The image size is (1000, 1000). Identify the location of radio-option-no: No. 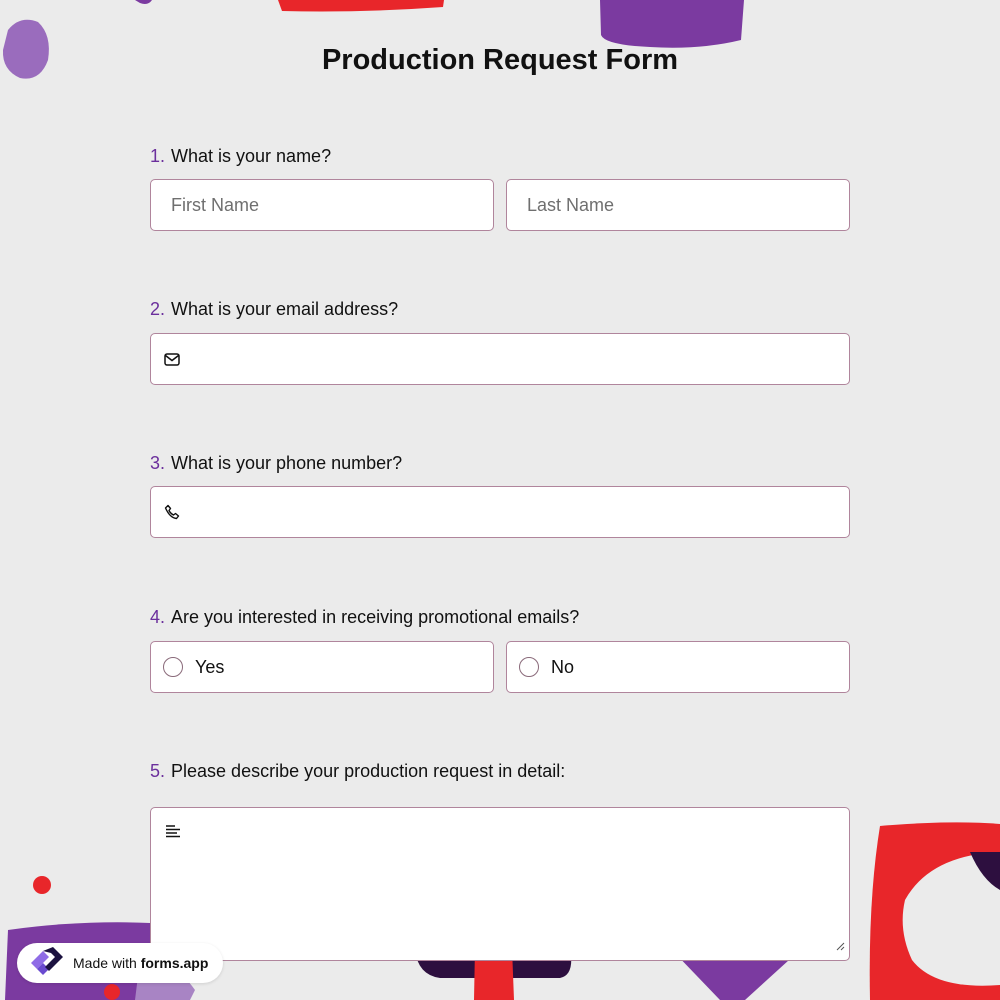
(678, 667).